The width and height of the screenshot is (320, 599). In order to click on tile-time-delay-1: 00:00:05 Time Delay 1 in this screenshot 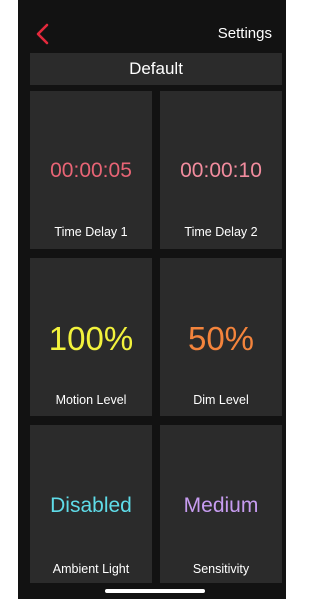, I will do `click(91, 170)`.